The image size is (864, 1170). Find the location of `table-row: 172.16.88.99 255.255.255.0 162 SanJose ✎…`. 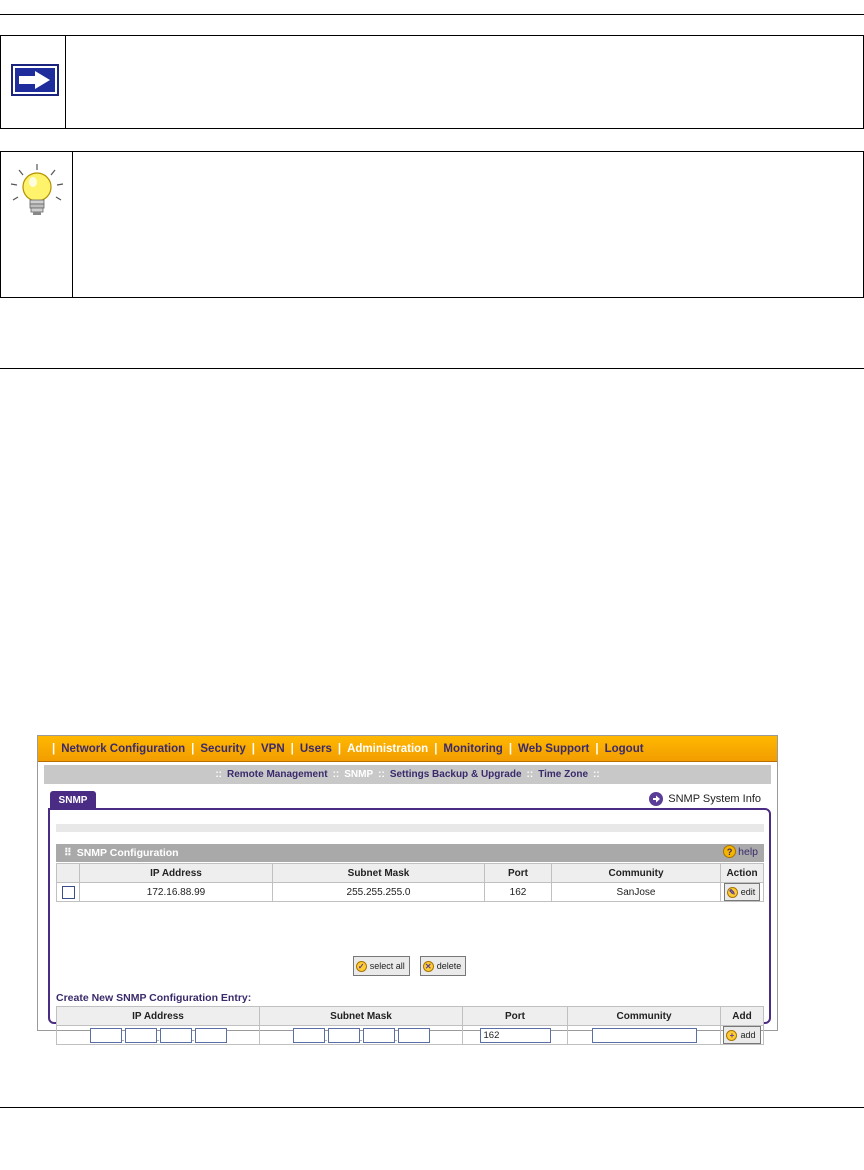

table-row: 172.16.88.99 255.255.255.0 162 SanJose ✎… is located at coordinates (410, 892).